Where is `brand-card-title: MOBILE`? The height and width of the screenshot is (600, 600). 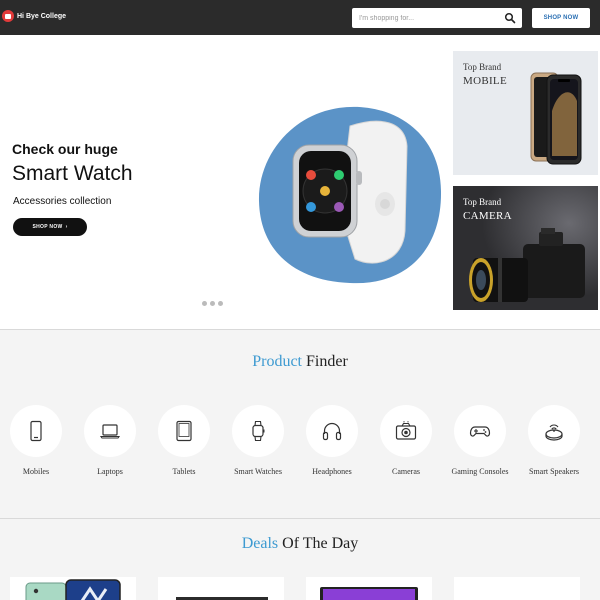 brand-card-title: MOBILE is located at coordinates (485, 81).